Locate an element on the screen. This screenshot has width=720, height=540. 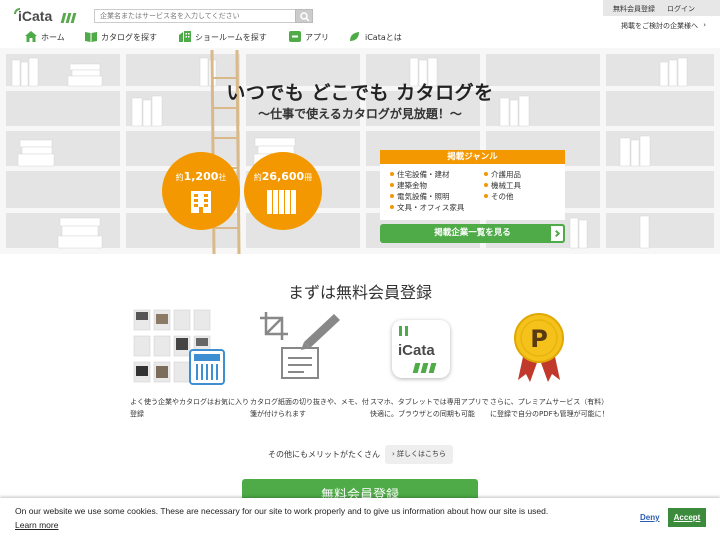
cookie-deny-button: Deny is located at coordinates (650, 517).